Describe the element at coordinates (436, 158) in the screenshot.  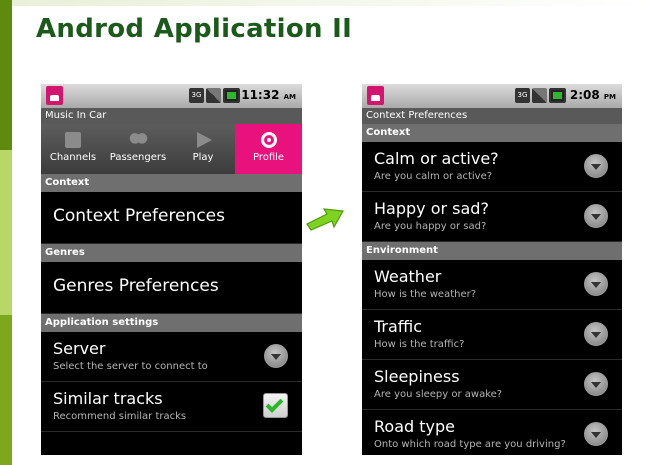
I see `item-title: Calm or active?` at that location.